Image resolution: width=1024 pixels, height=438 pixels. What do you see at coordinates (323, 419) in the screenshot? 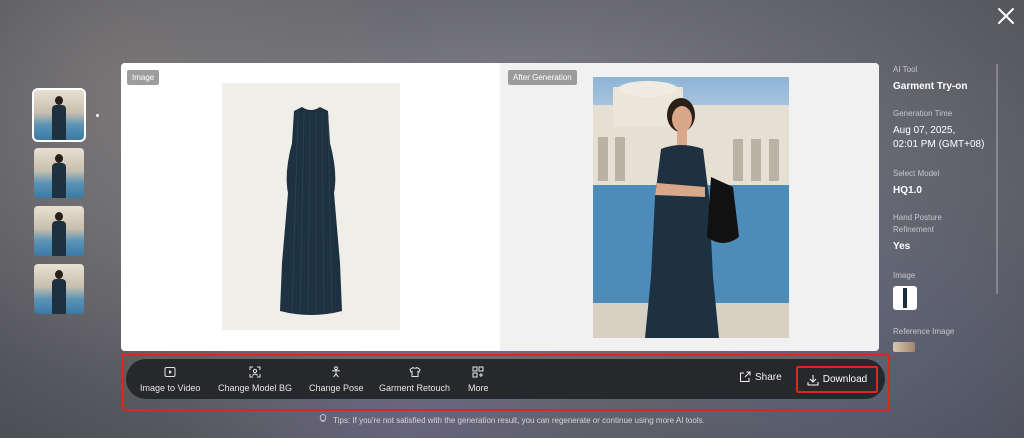
I see `lightbulb-icon` at bounding box center [323, 419].